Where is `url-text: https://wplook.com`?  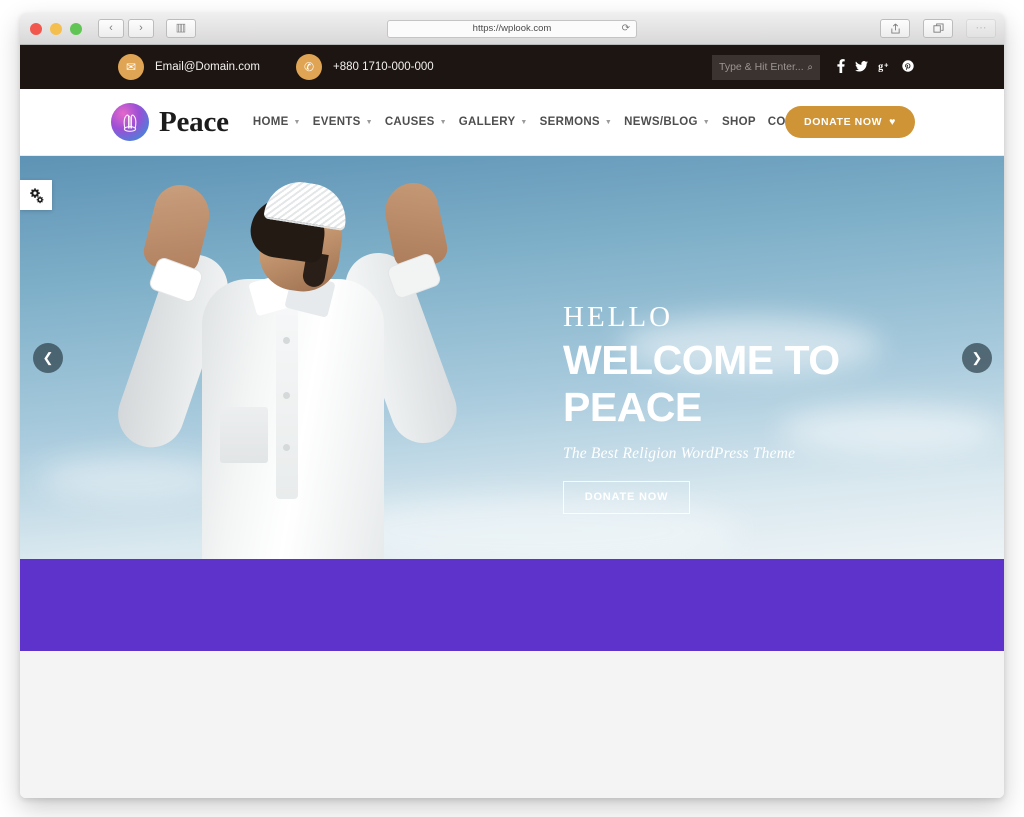
url-text: https://wplook.com is located at coordinates (512, 28).